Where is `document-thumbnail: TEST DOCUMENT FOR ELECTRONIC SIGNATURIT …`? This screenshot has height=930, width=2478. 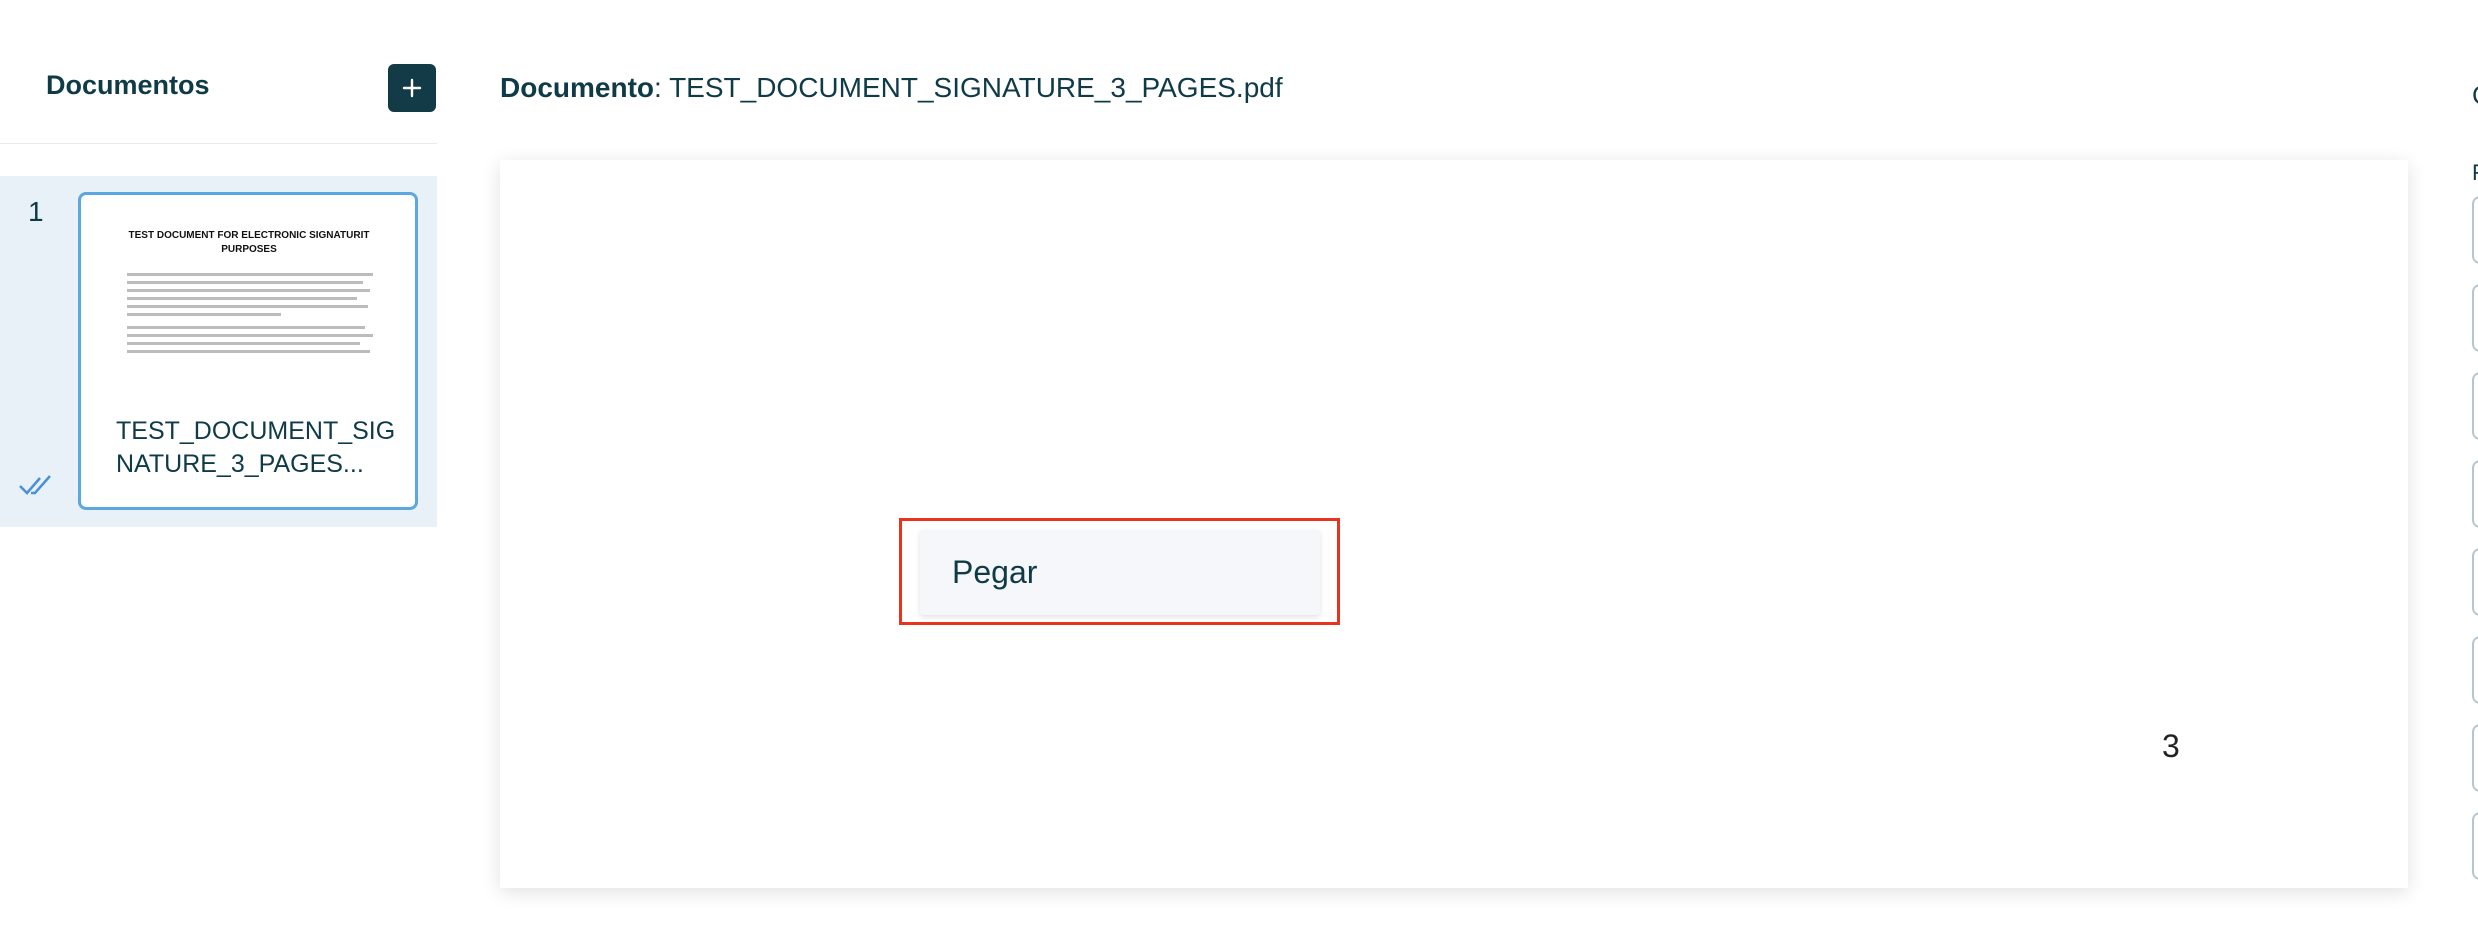 document-thumbnail: TEST DOCUMENT FOR ELECTRONIC SIGNATURIT … is located at coordinates (249, 297).